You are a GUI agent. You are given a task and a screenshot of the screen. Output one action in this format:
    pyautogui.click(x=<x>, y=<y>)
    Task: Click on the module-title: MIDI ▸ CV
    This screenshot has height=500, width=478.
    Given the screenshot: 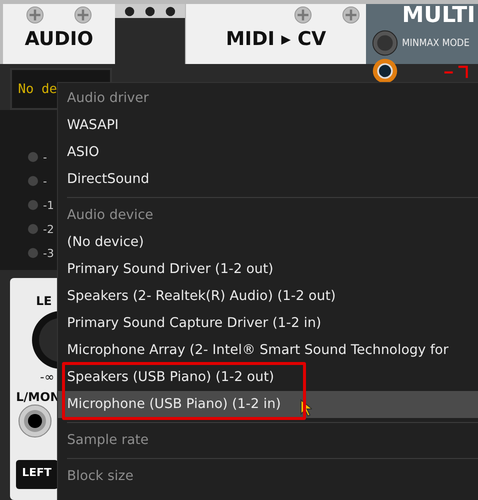 What is the action you would take?
    pyautogui.click(x=276, y=39)
    